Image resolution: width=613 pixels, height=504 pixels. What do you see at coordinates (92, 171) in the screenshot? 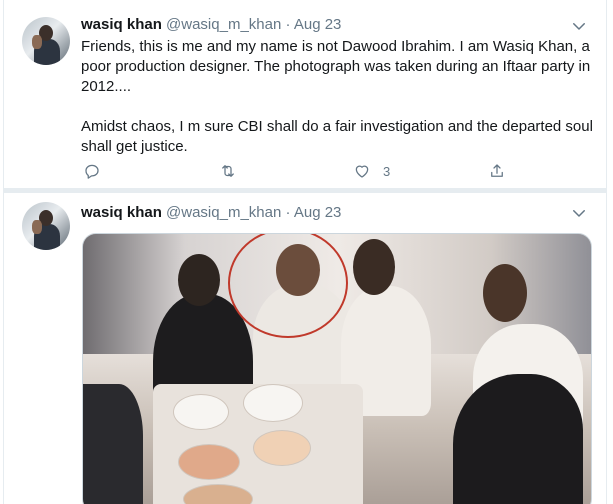
I see `reply-icon` at bounding box center [92, 171].